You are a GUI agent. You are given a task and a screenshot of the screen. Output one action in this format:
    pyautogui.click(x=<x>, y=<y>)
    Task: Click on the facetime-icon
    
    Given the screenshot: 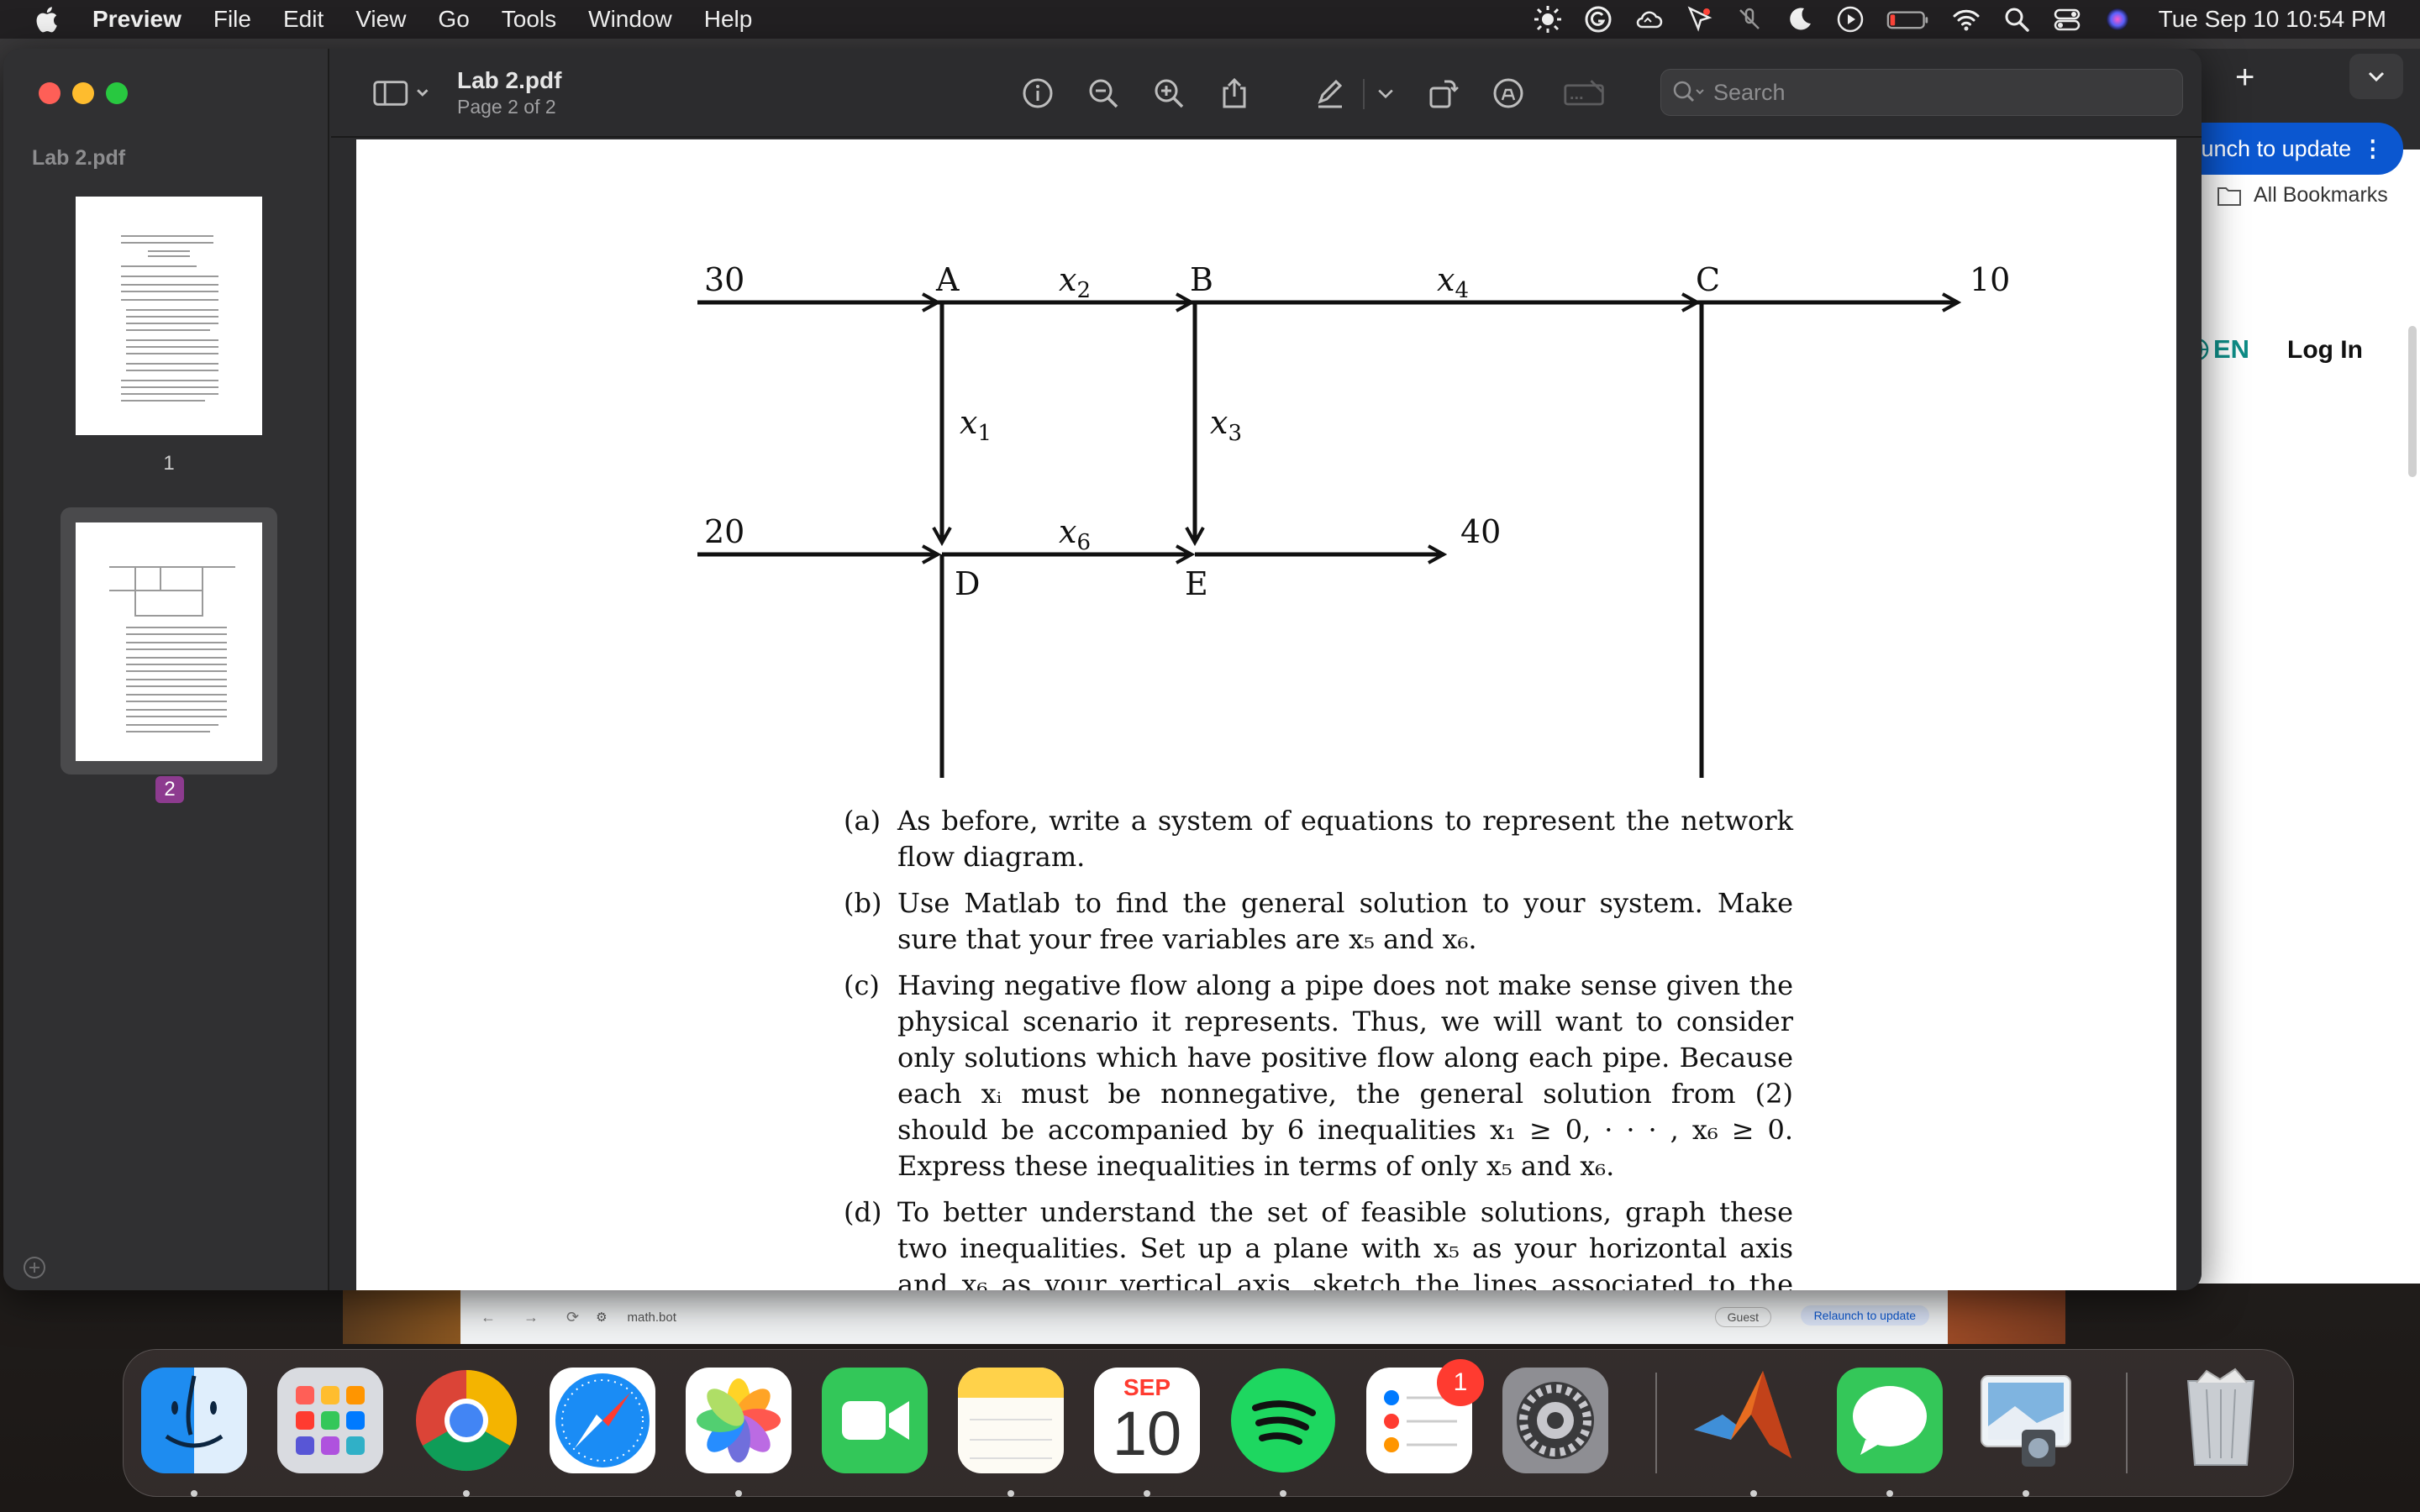 What is the action you would take?
    pyautogui.click(x=875, y=1420)
    